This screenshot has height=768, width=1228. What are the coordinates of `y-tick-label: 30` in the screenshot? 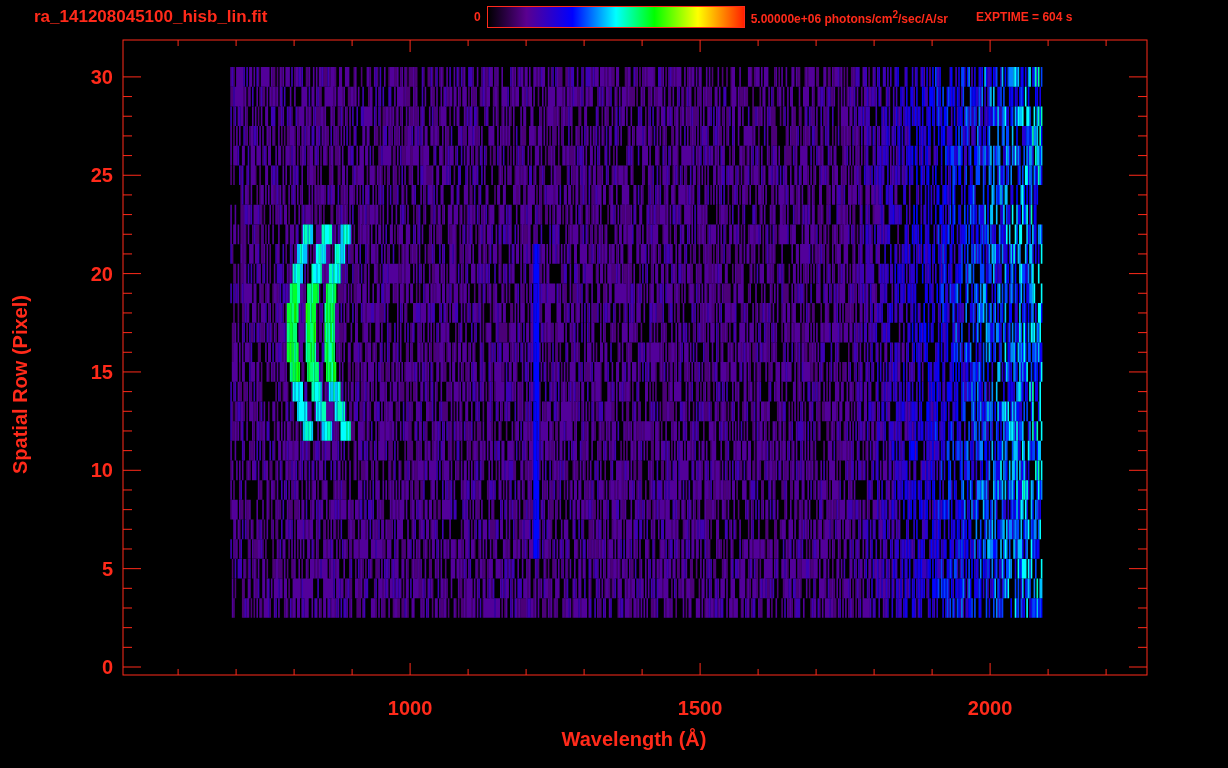 It's located at (101, 76).